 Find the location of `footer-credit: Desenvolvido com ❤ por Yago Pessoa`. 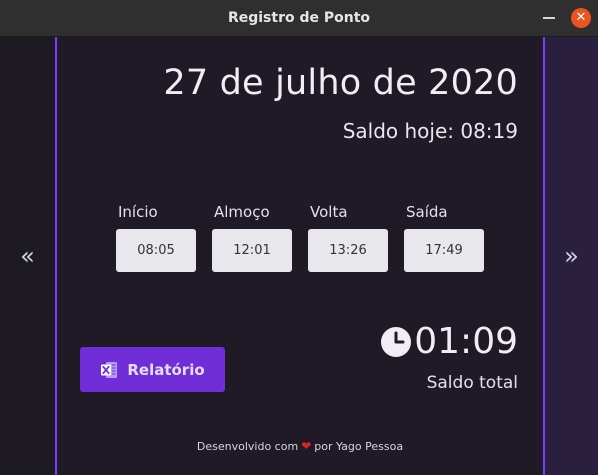

footer-credit: Desenvolvido com ❤ por Yago Pessoa is located at coordinates (300, 446).